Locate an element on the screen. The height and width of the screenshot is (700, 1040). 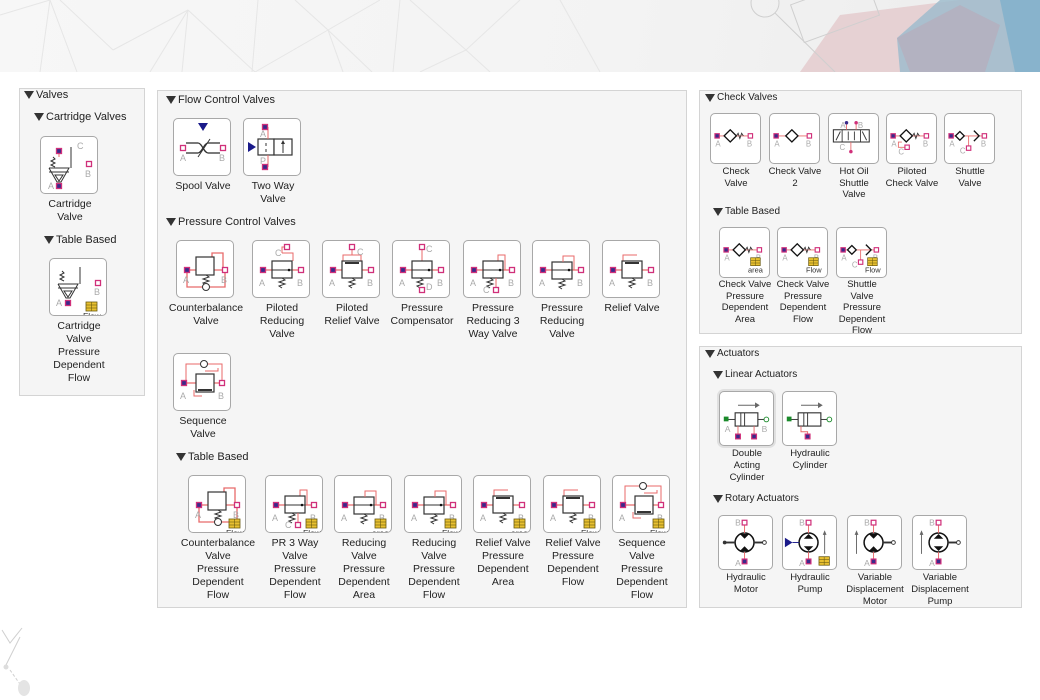
svg-text: P is located at coordinates (263, 161).